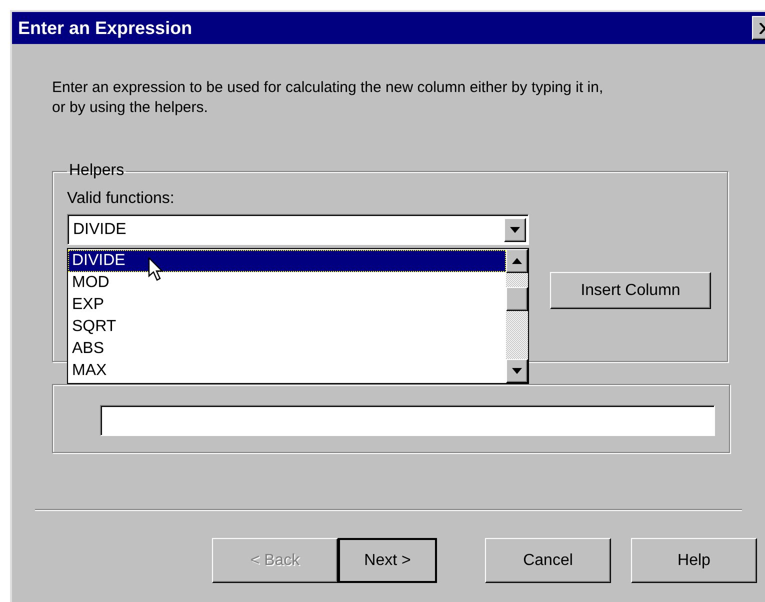 This screenshot has height=602, width=765. Describe the element at coordinates (694, 560) in the screenshot. I see `wizard-button: Help` at that location.